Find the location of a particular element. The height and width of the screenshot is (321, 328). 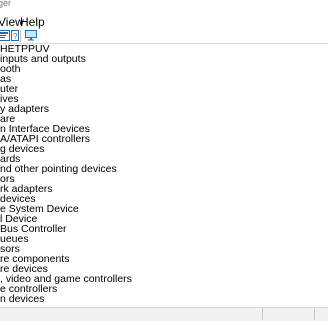

help-icon: ? is located at coordinates (17, 35).